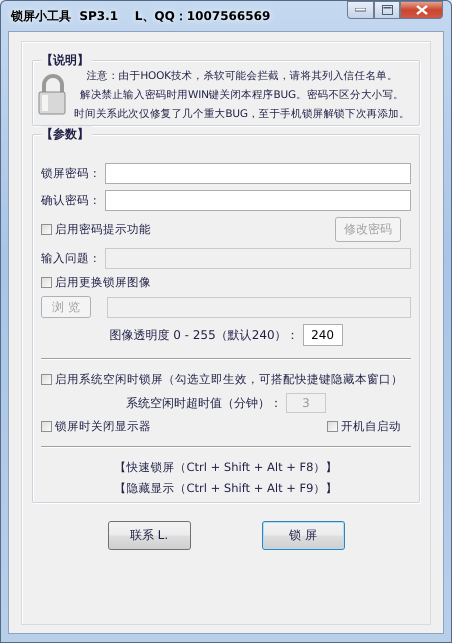 The width and height of the screenshot is (452, 643). Describe the element at coordinates (149, 535) in the screenshot. I see `dialog-button: 联系 L.` at that location.